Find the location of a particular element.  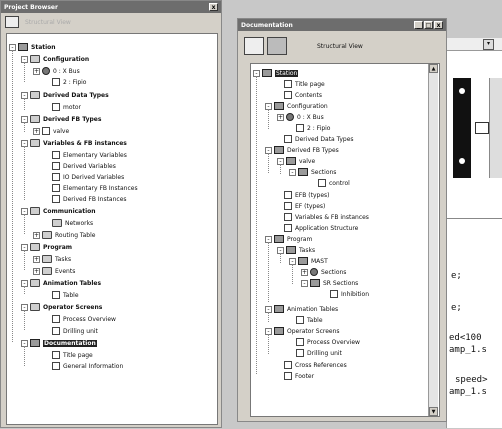

tree-item: Elementary FB Instances is located at coordinates (90, 188).